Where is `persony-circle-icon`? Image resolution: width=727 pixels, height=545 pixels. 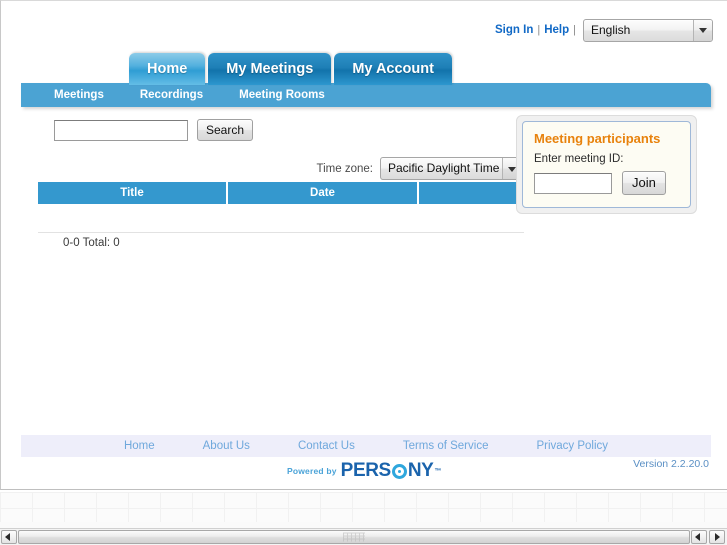
persony-circle-icon is located at coordinates (399, 471).